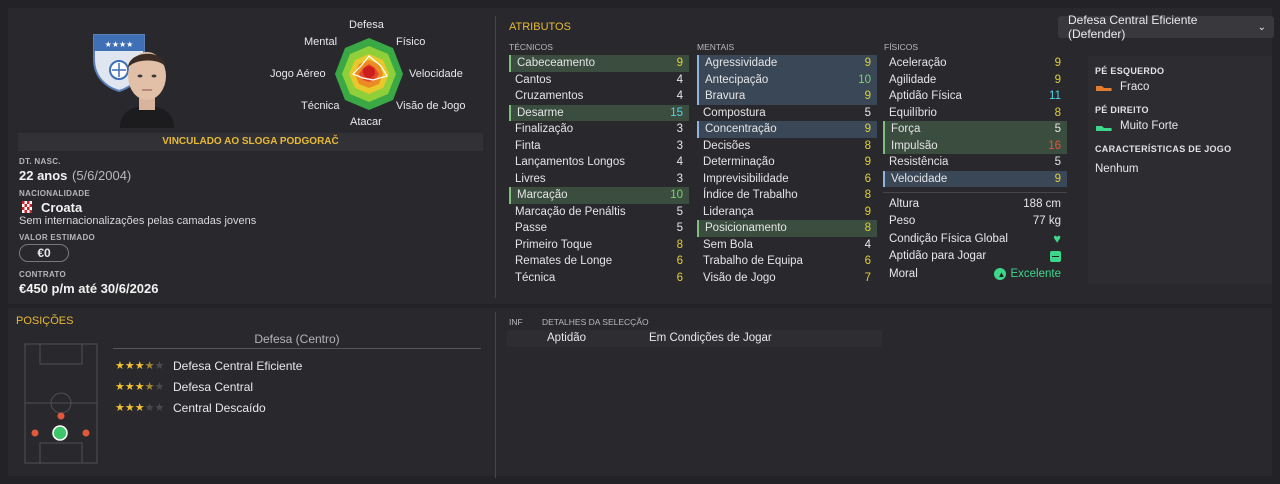  Describe the element at coordinates (727, 145) in the screenshot. I see `attribute-name: Decisões` at that location.